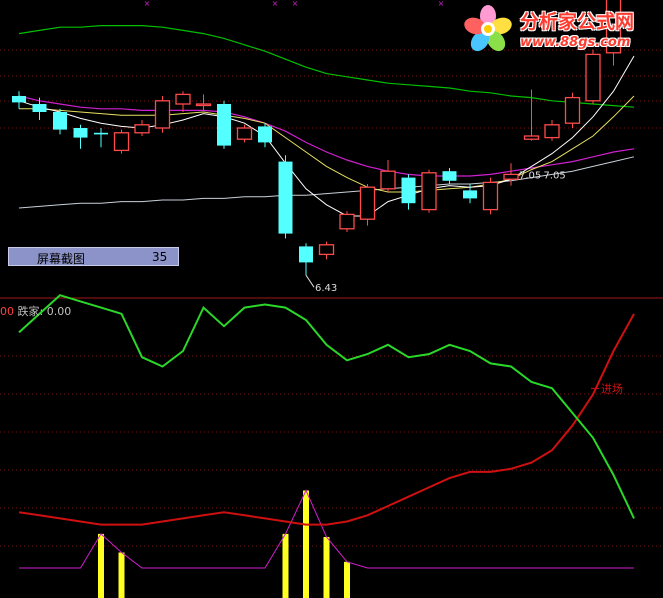  I want to click on top-marker-0: ×, so click(147, 4).